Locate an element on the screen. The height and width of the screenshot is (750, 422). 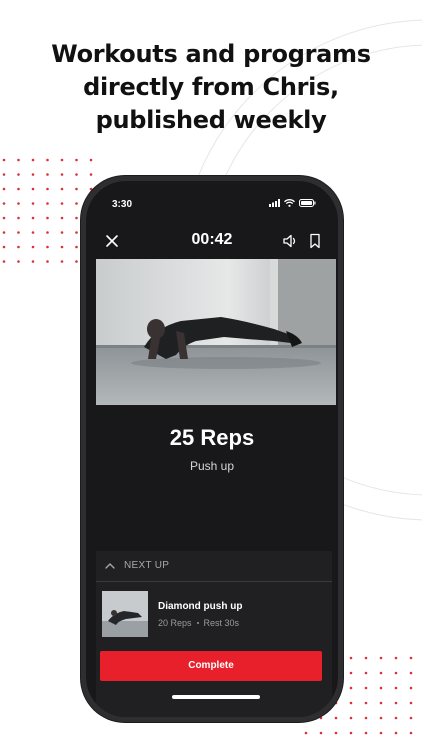
status-icons is located at coordinates (292, 203).